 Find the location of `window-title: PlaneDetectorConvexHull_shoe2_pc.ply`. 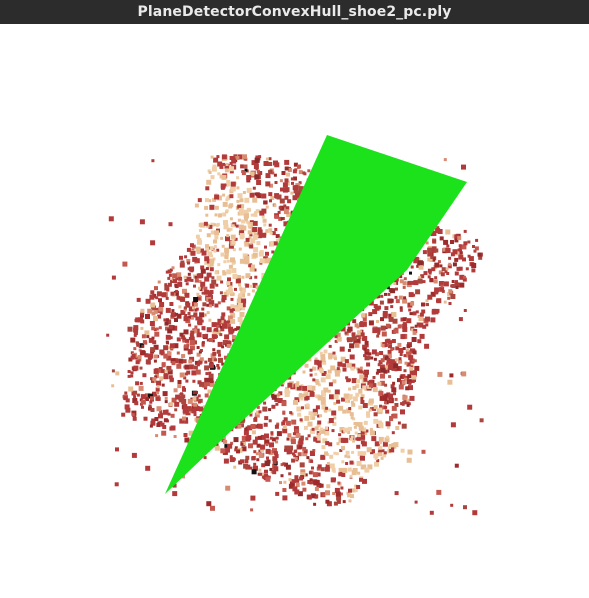

window-title: PlaneDetectorConvexHull_shoe2_pc.ply is located at coordinates (294, 12).